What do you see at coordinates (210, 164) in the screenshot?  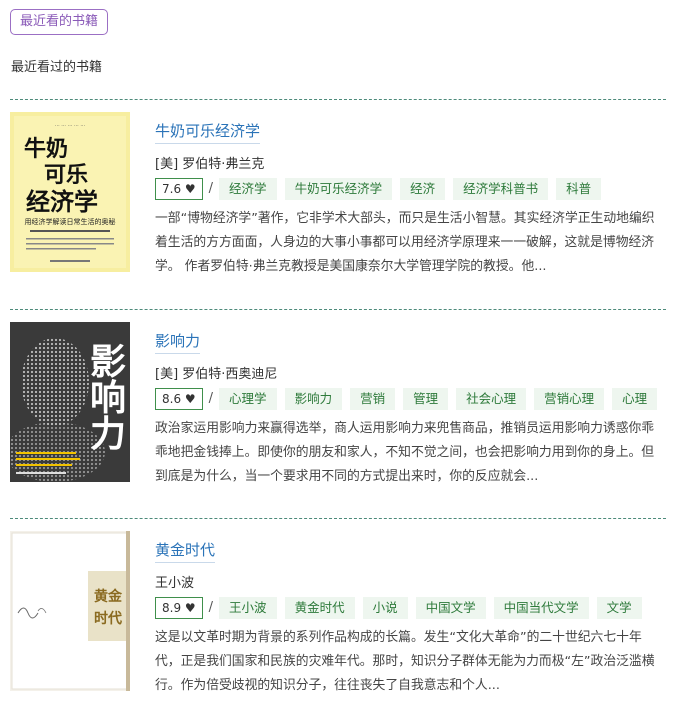 I see `book-author: [美] 罗伯特·弗兰克` at bounding box center [210, 164].